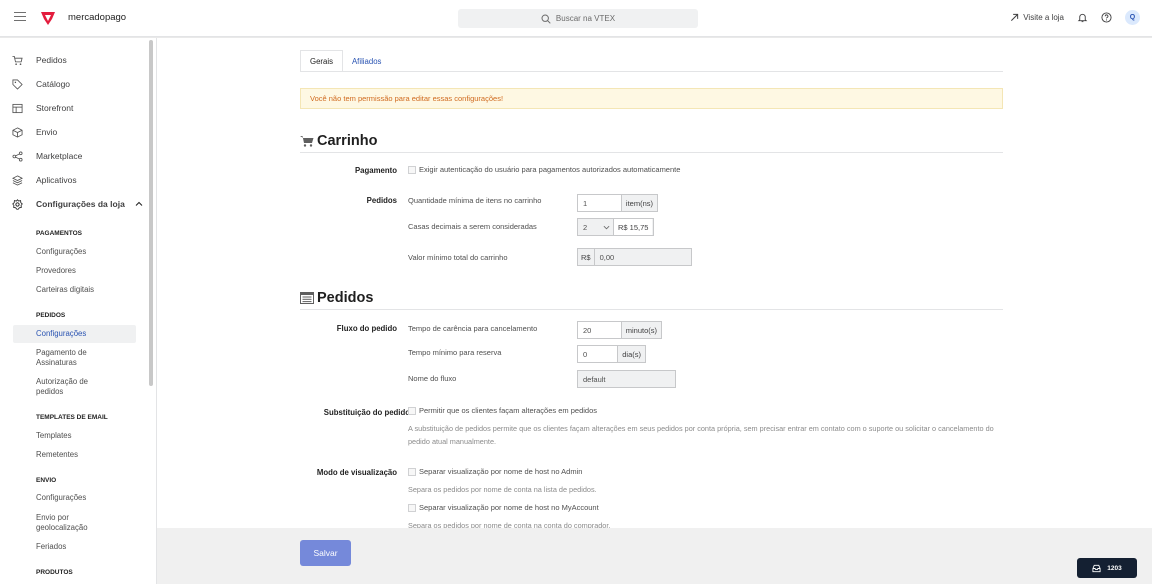 This screenshot has width=1152, height=584. What do you see at coordinates (1114, 568) in the screenshot?
I see `badge-count: 1203` at bounding box center [1114, 568].